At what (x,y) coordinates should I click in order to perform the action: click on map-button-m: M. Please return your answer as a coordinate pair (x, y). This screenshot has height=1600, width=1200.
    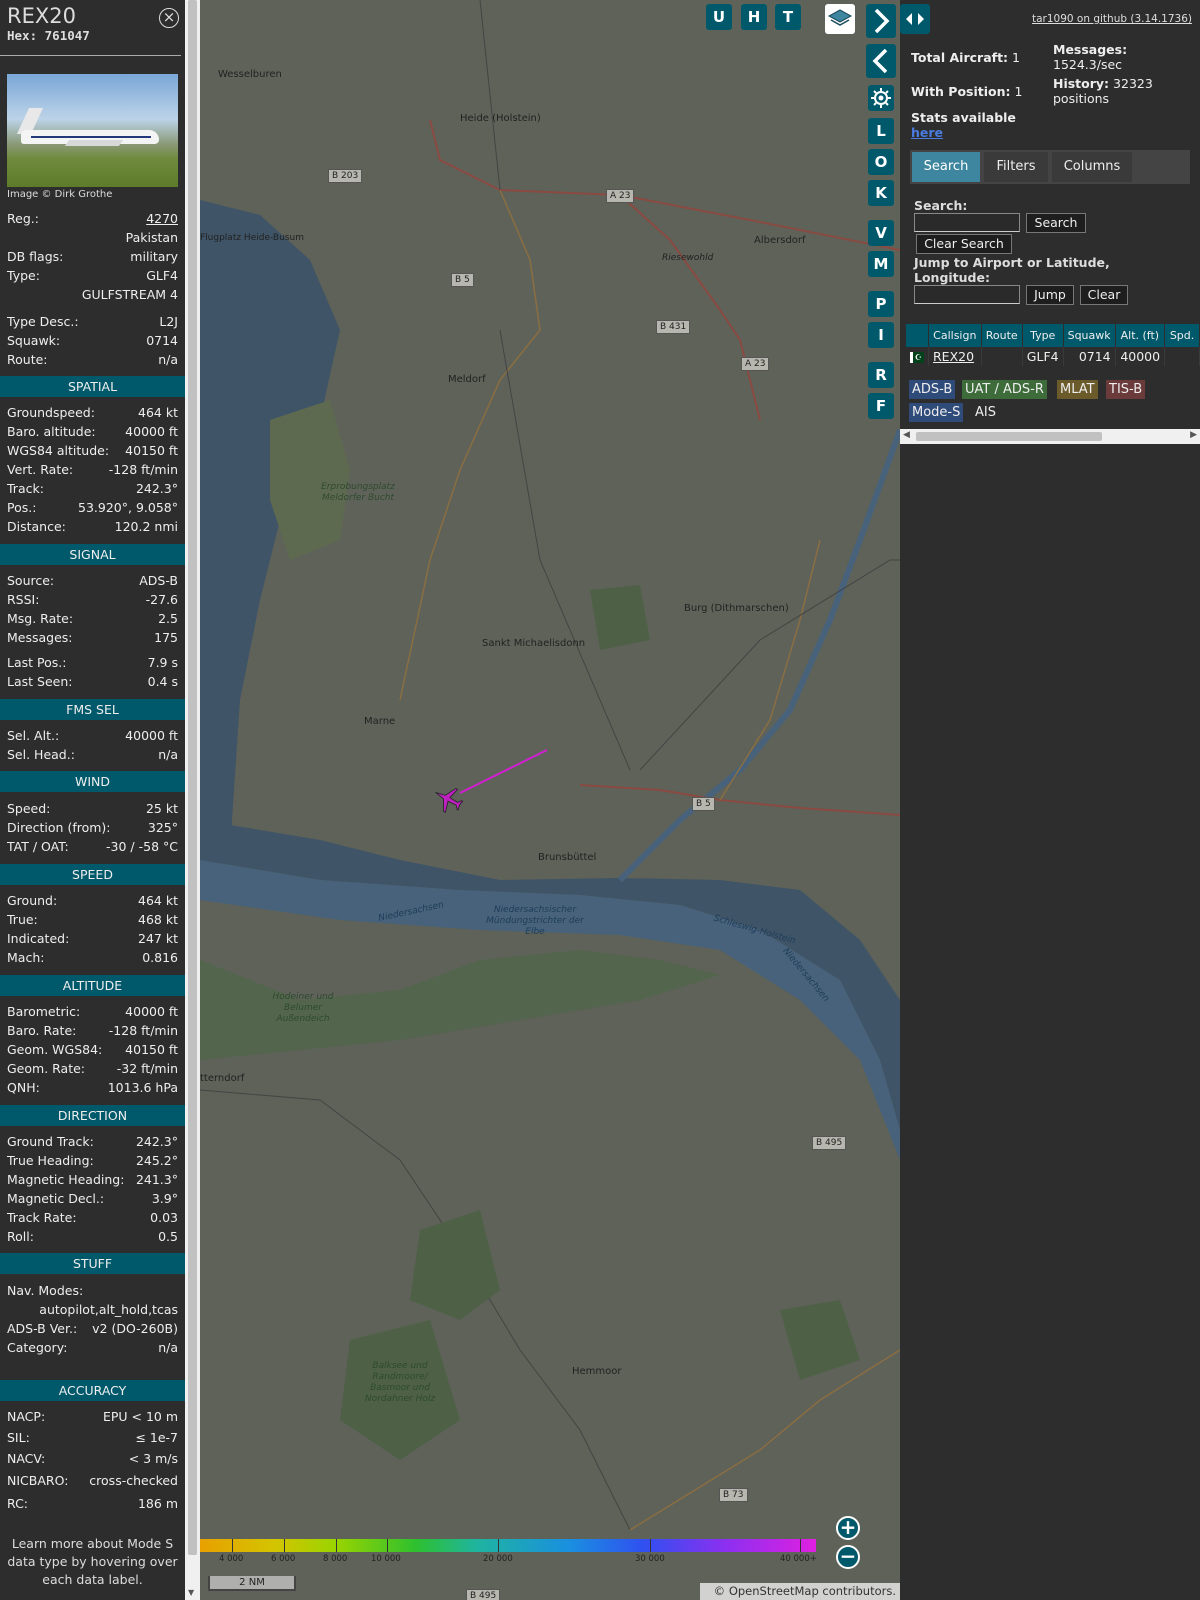
    Looking at the image, I should click on (881, 264).